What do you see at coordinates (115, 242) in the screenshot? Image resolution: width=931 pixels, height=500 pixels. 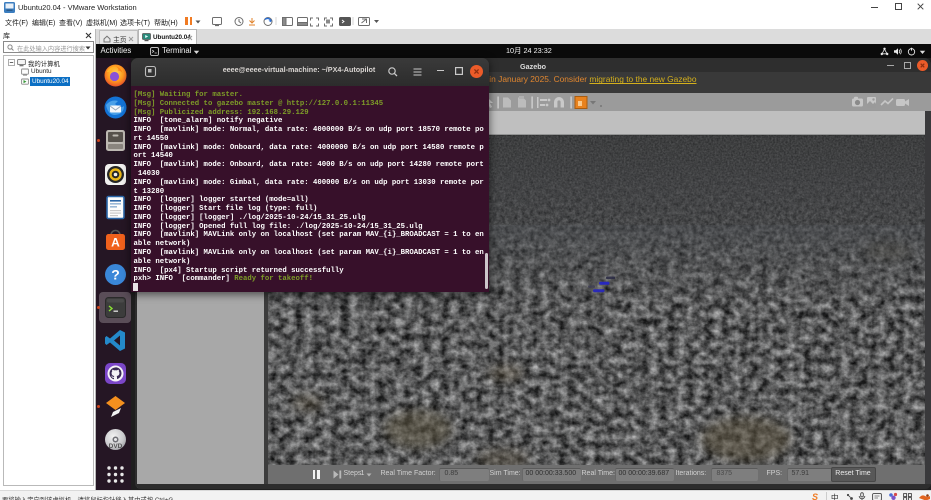 I see `svg-text: A` at bounding box center [115, 242].